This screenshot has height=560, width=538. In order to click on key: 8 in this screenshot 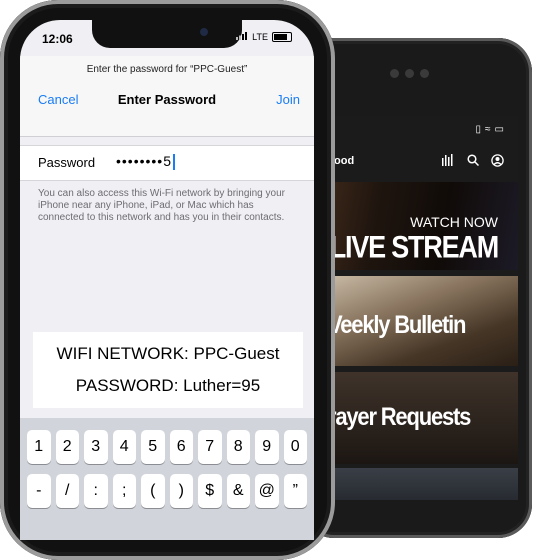, I will do `click(238, 447)`.